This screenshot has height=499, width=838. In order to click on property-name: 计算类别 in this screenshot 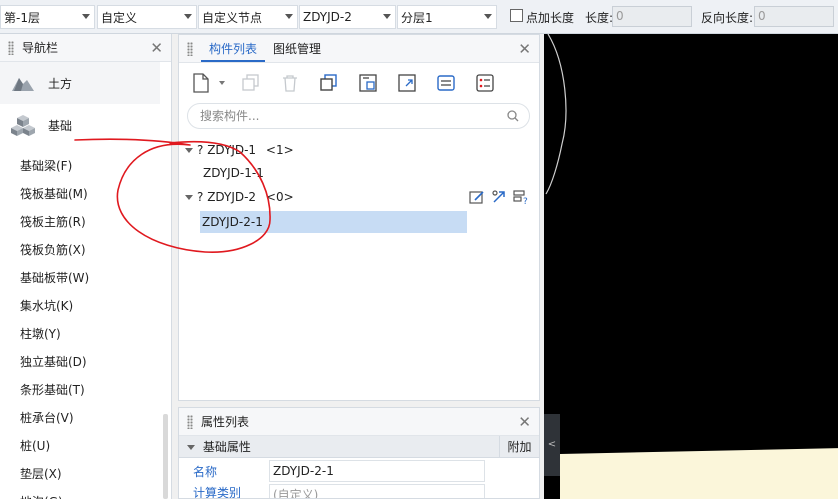, I will do `click(217, 492)`.